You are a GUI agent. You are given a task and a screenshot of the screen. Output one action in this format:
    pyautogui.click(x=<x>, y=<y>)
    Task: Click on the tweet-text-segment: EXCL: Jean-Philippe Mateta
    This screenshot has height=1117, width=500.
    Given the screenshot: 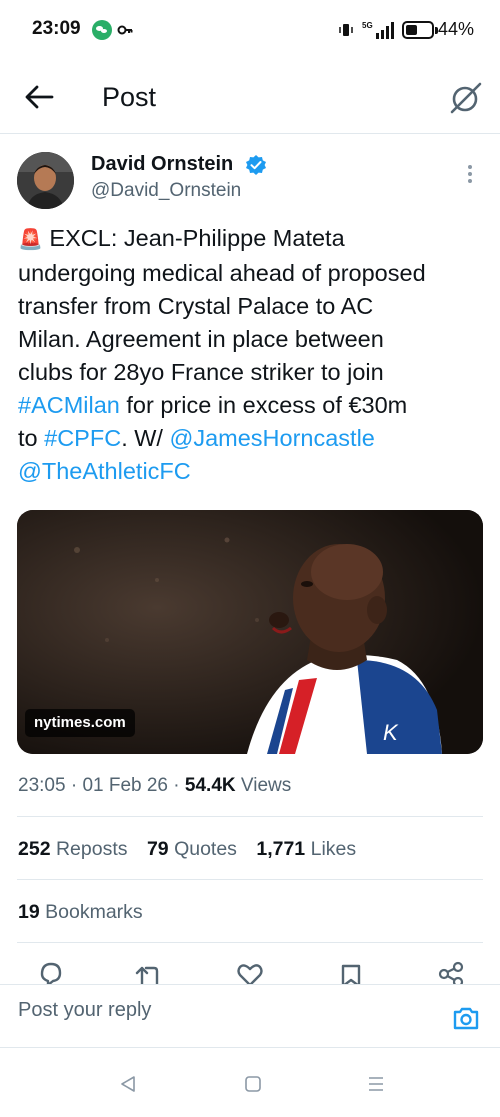 What is the action you would take?
    pyautogui.click(x=193, y=238)
    